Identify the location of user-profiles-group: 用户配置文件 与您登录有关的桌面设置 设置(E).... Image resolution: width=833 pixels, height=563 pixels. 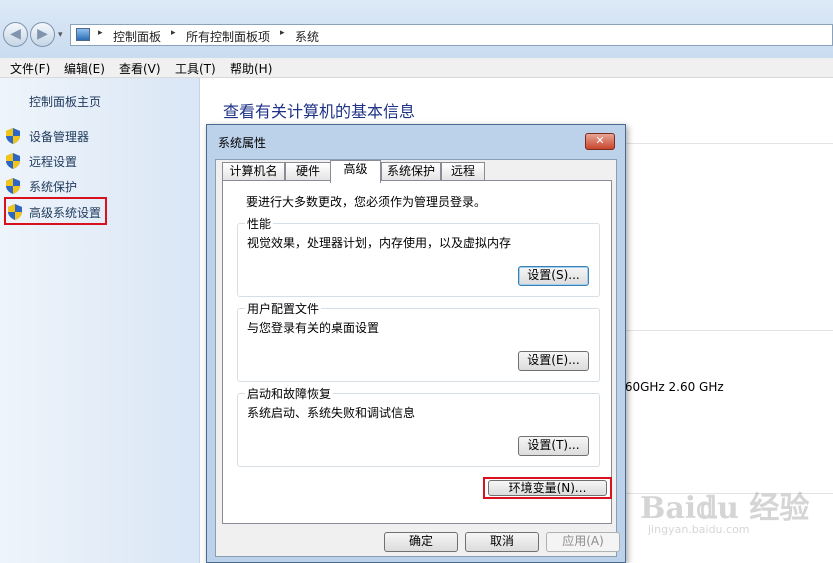
(418, 341).